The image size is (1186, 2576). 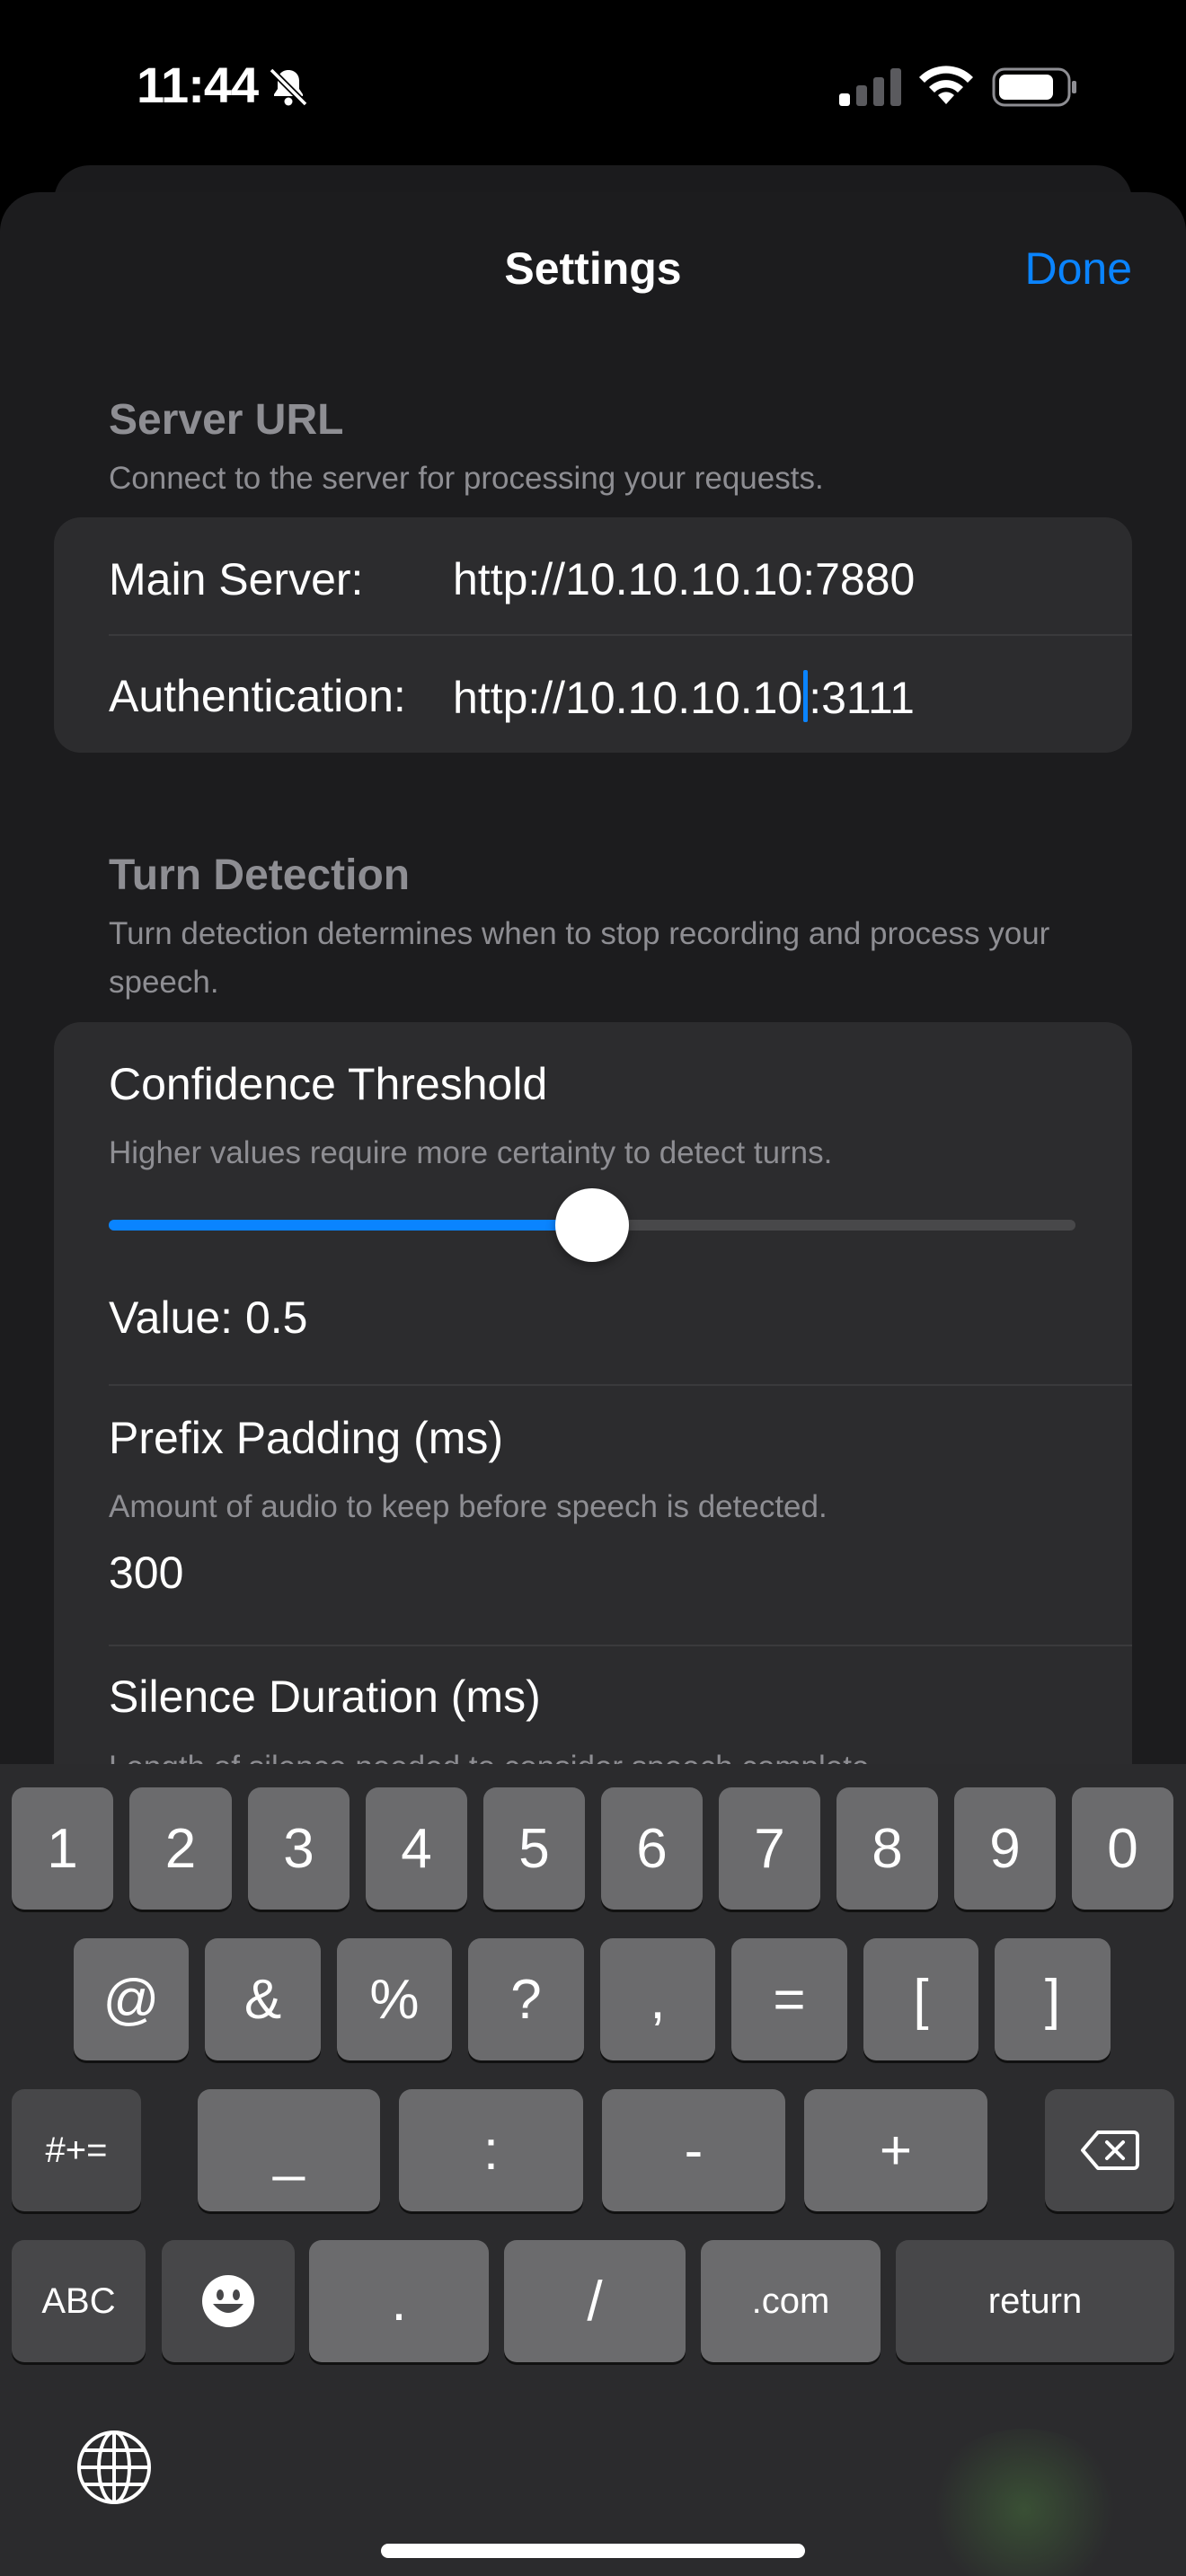 I want to click on key-left-bracket: [, so click(x=920, y=1999).